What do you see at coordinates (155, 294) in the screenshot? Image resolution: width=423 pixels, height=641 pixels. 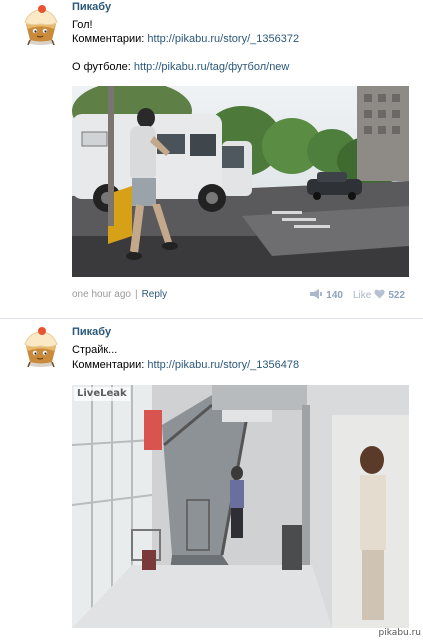 I see `reply-link: Reply` at bounding box center [155, 294].